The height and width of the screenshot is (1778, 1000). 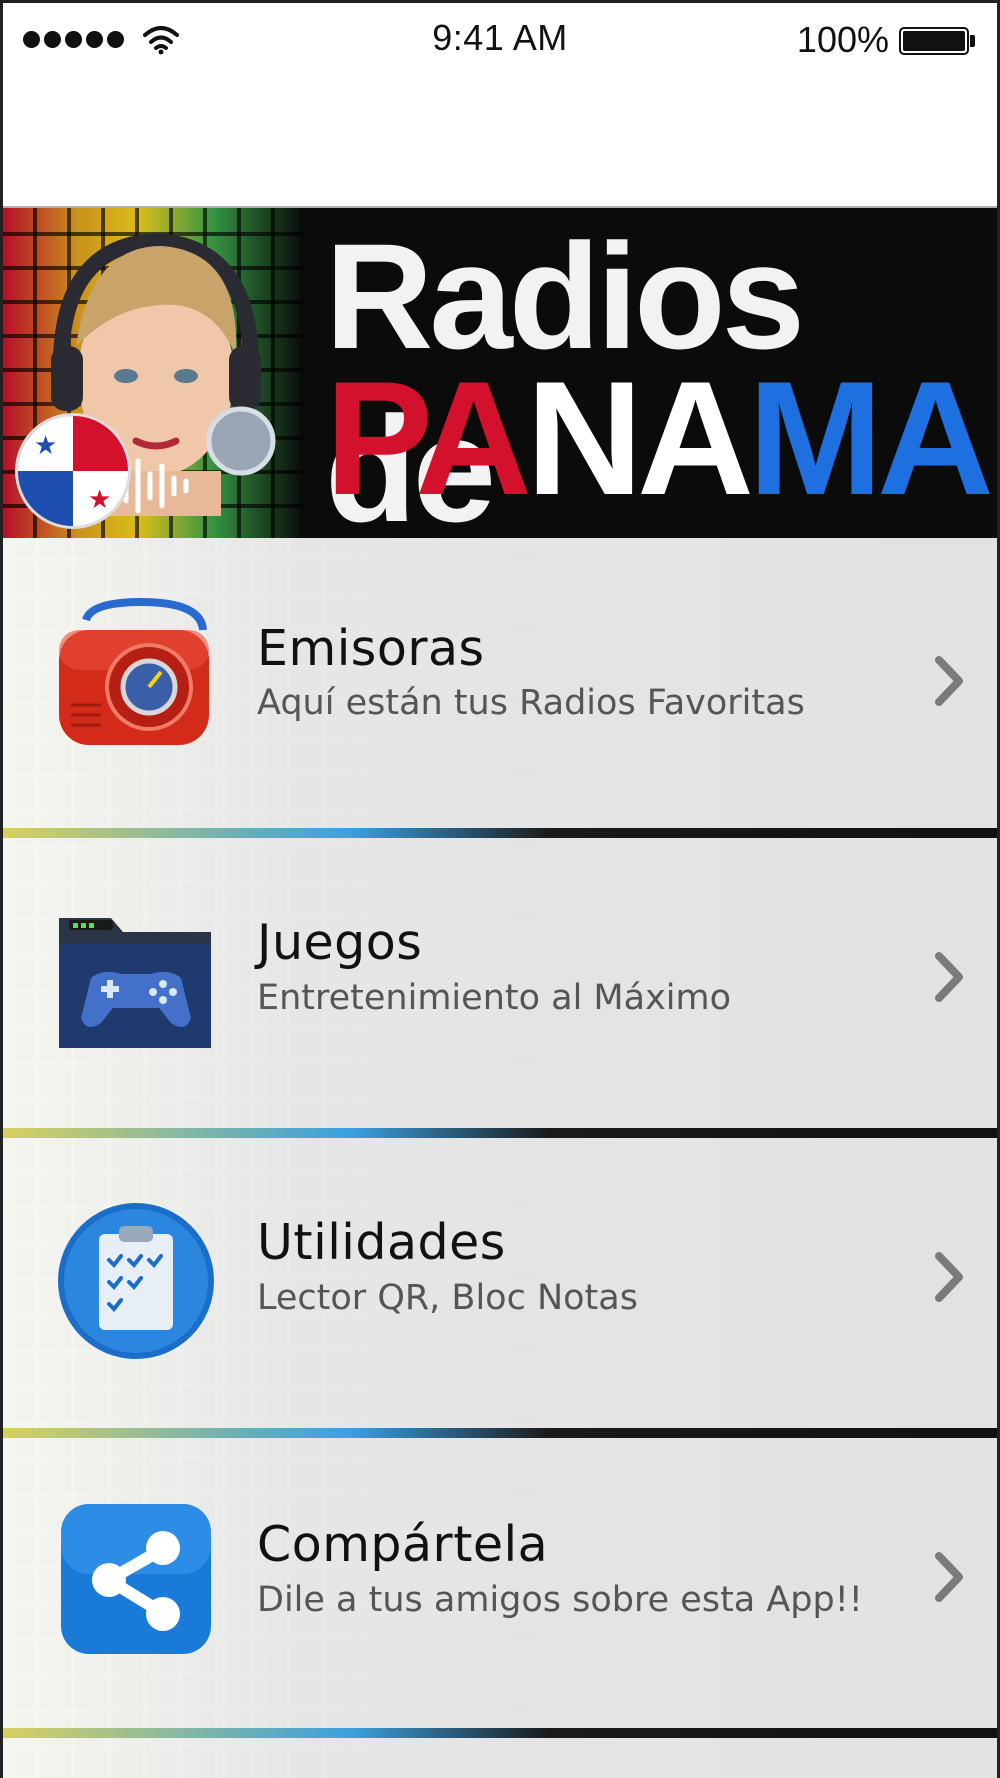 What do you see at coordinates (381, 1242) in the screenshot?
I see `menu-item-title: Utilidades` at bounding box center [381, 1242].